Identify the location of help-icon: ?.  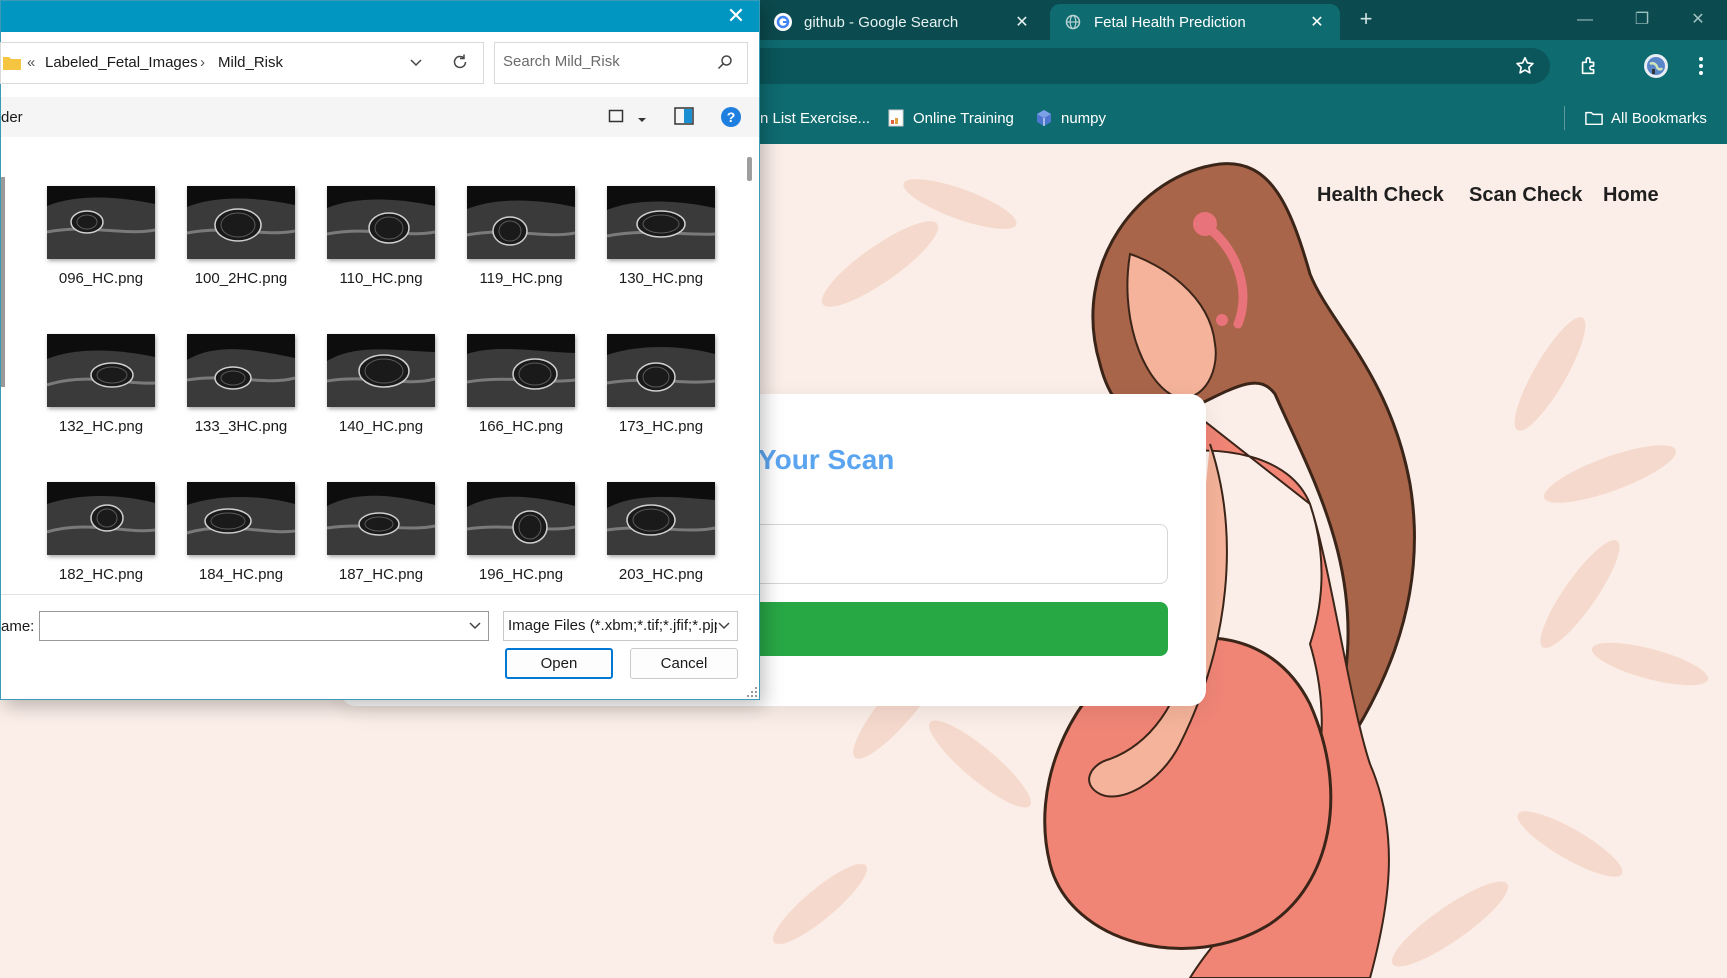
(731, 119).